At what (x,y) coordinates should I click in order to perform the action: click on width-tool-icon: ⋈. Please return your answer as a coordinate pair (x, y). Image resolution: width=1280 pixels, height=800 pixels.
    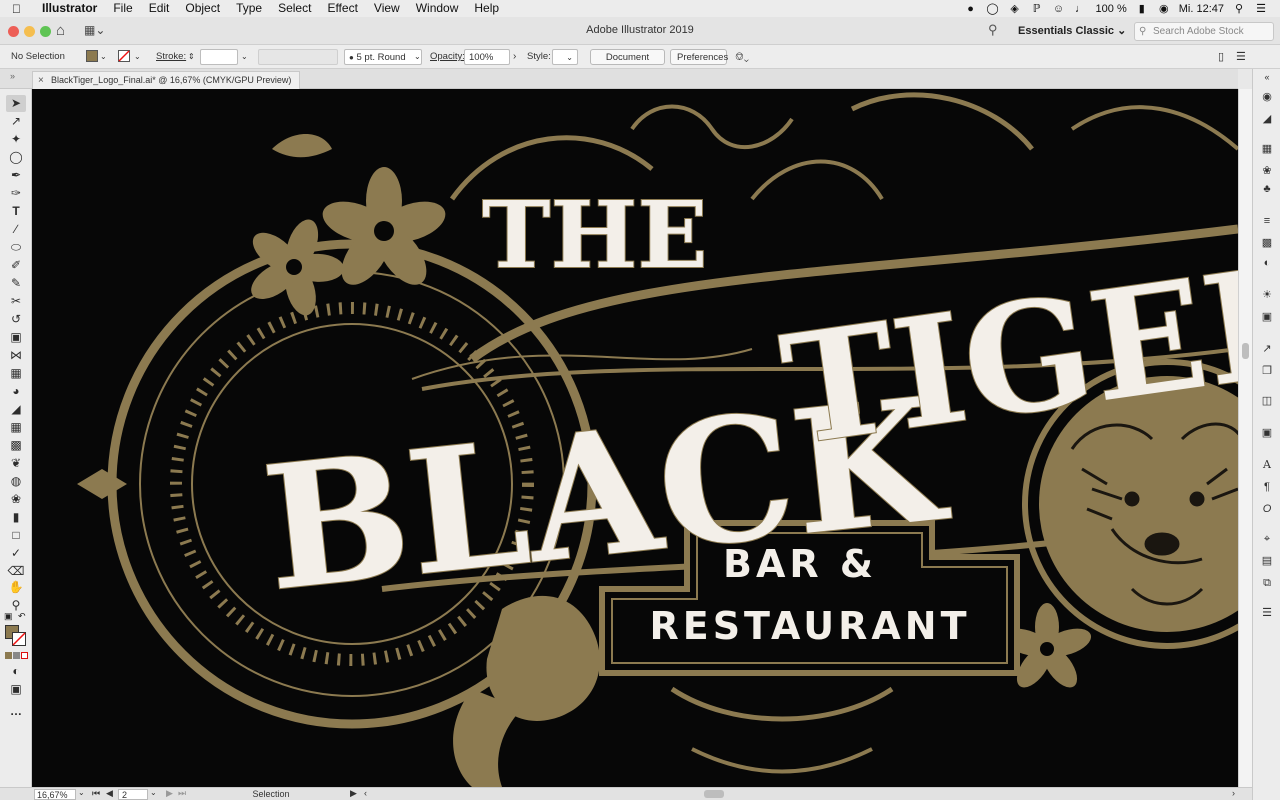
    Looking at the image, I should click on (16, 355).